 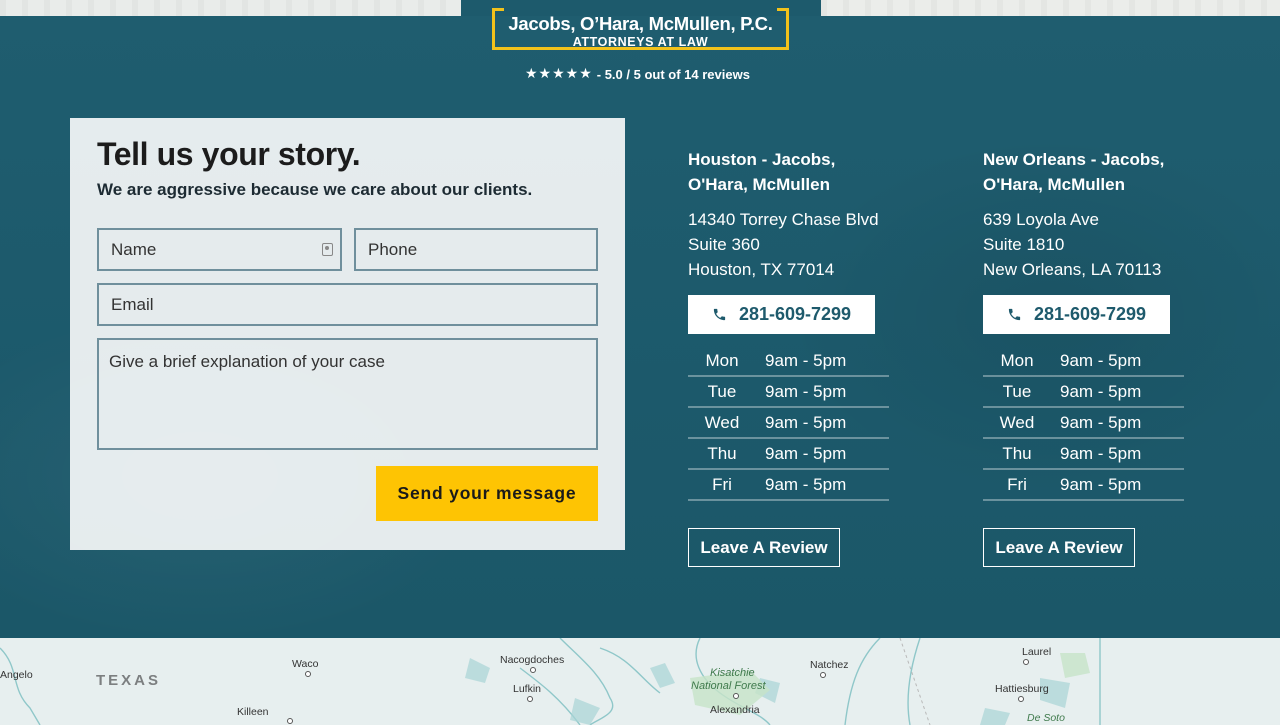 I want to click on address-line: Suite 360, so click(x=724, y=244).